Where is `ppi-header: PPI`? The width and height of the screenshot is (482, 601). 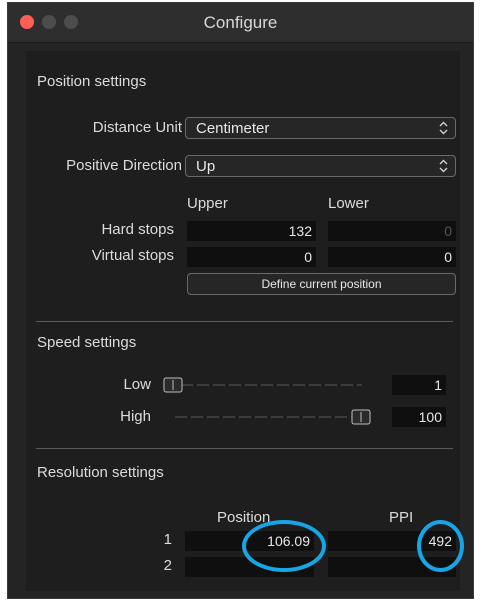 ppi-header: PPI is located at coordinates (401, 517).